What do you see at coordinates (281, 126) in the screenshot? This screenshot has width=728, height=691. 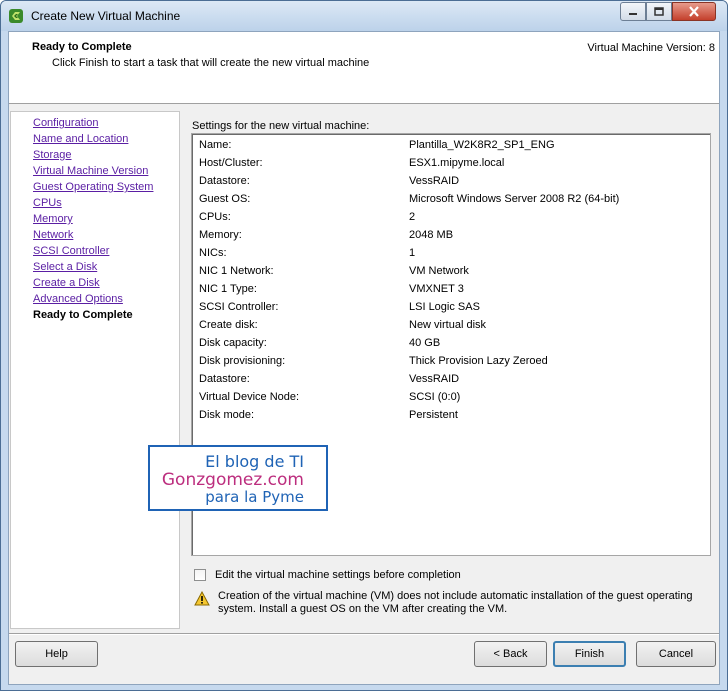 I see `settings-label: Settings for the new virtual machine:` at bounding box center [281, 126].